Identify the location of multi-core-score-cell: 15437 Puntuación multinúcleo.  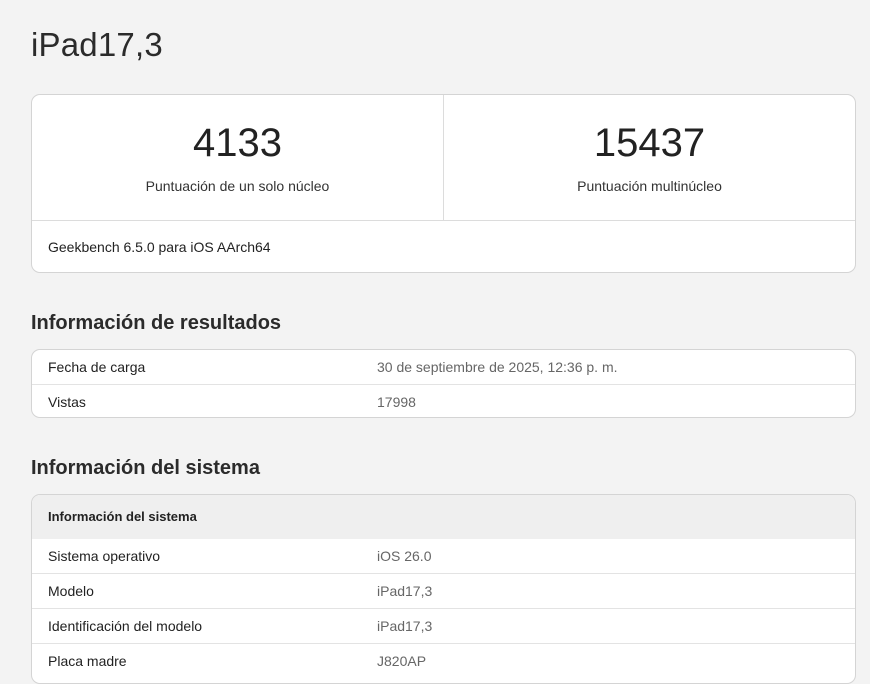
(649, 157).